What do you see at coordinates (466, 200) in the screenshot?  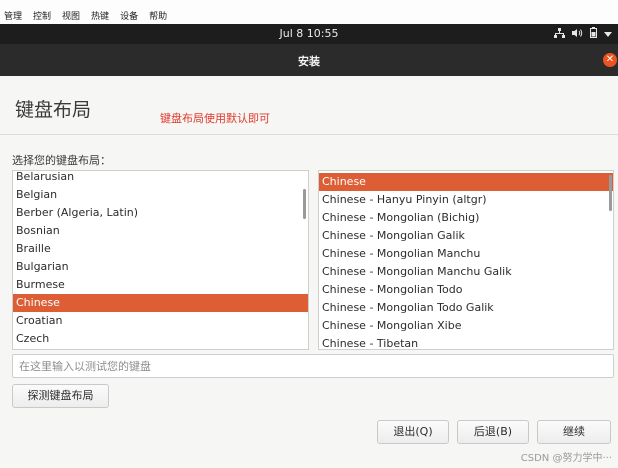 I see `variant-list-item: Chinese - Hanyu Pinyin (altgr)` at bounding box center [466, 200].